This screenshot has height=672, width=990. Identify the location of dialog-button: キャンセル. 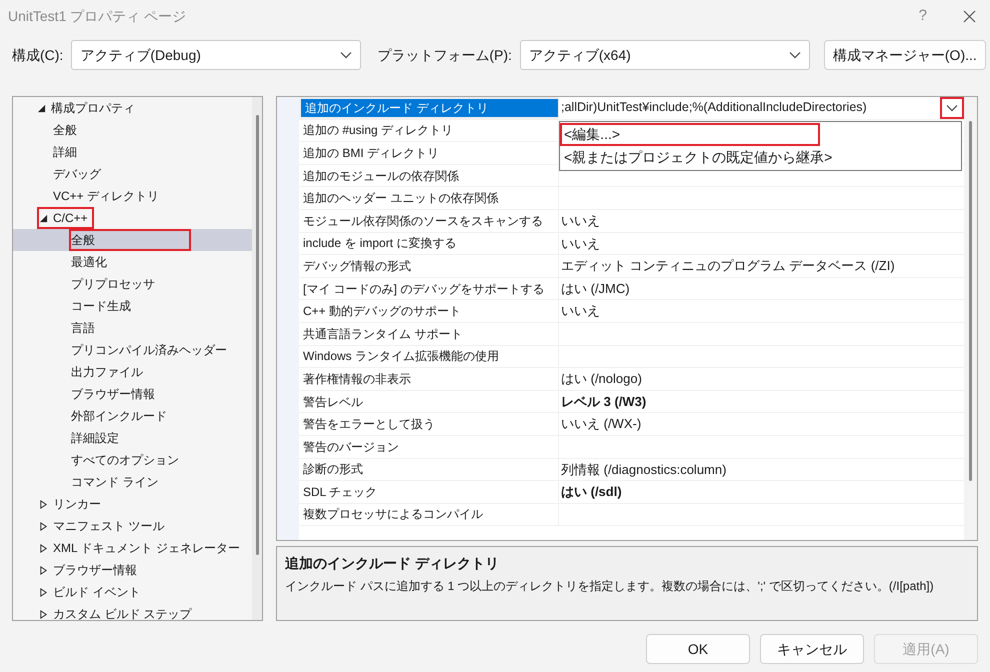
(812, 649).